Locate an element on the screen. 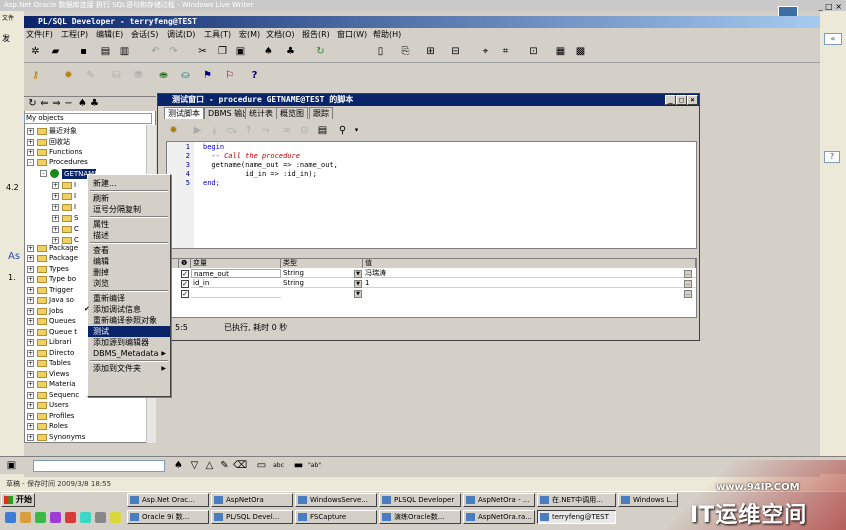  debug-start-icon: ✹ is located at coordinates (173, 130).